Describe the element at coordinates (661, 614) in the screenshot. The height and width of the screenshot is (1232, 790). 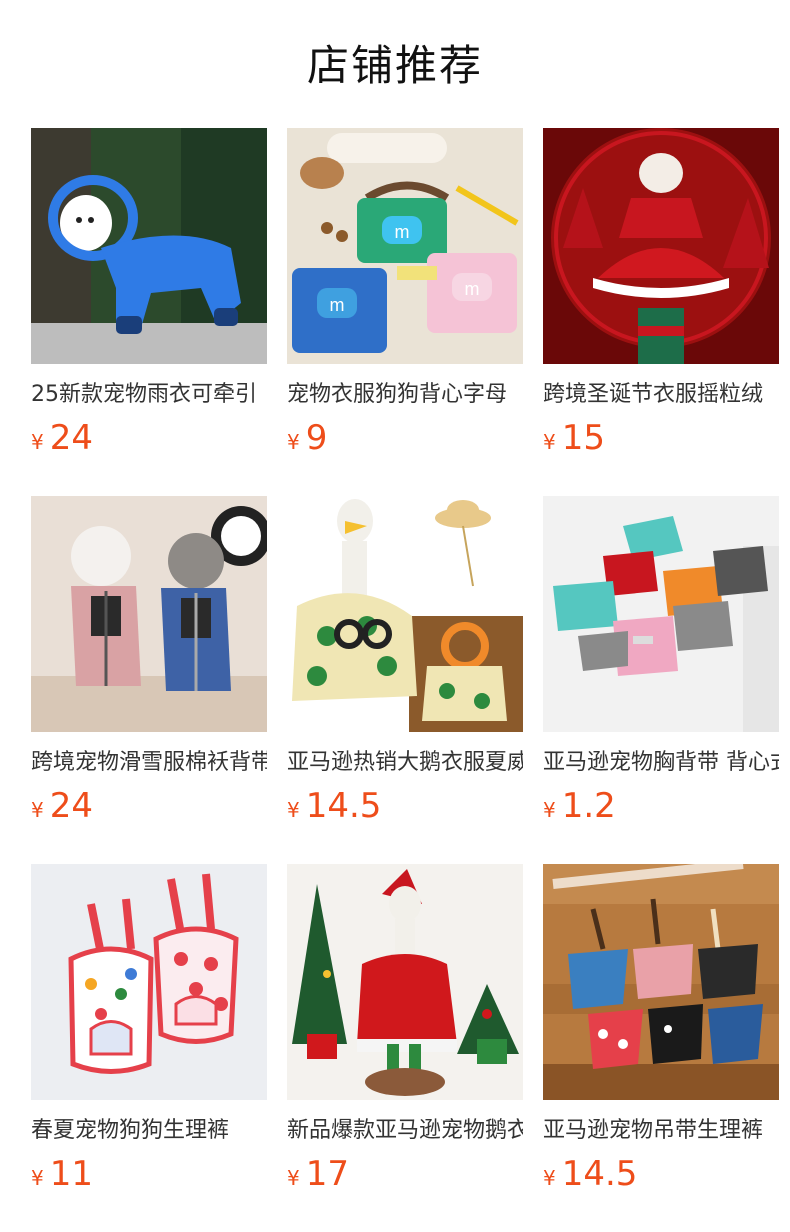
I see `pet-harness-image` at that location.